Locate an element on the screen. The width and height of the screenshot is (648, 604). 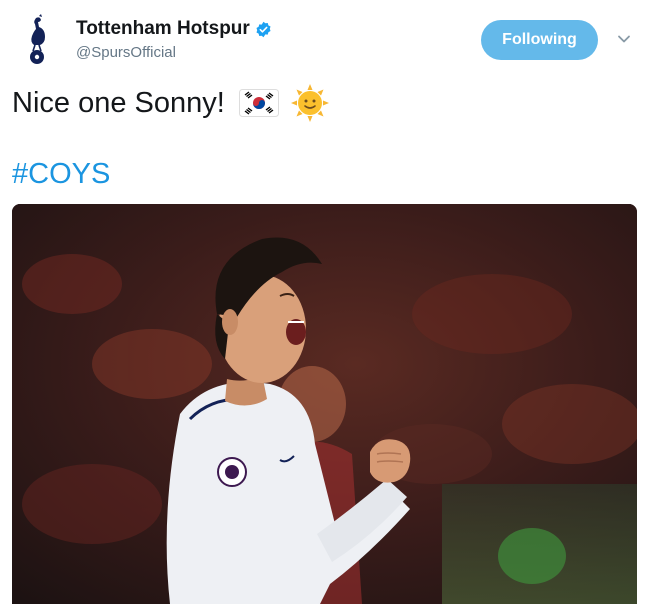
tweet-text: Nice one Sonny! is located at coordinates (170, 103).